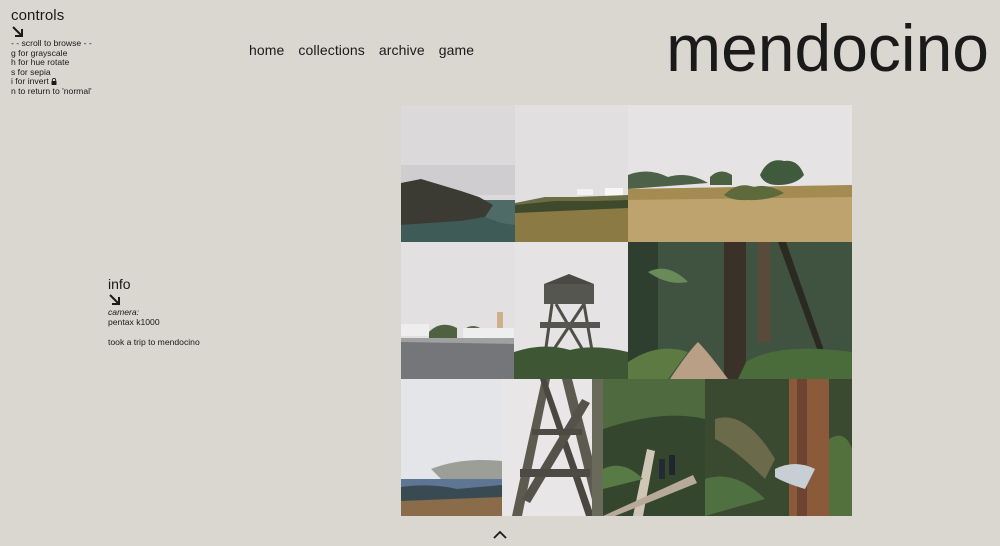  Describe the element at coordinates (456, 50) in the screenshot. I see `nav-game-link: game` at that location.